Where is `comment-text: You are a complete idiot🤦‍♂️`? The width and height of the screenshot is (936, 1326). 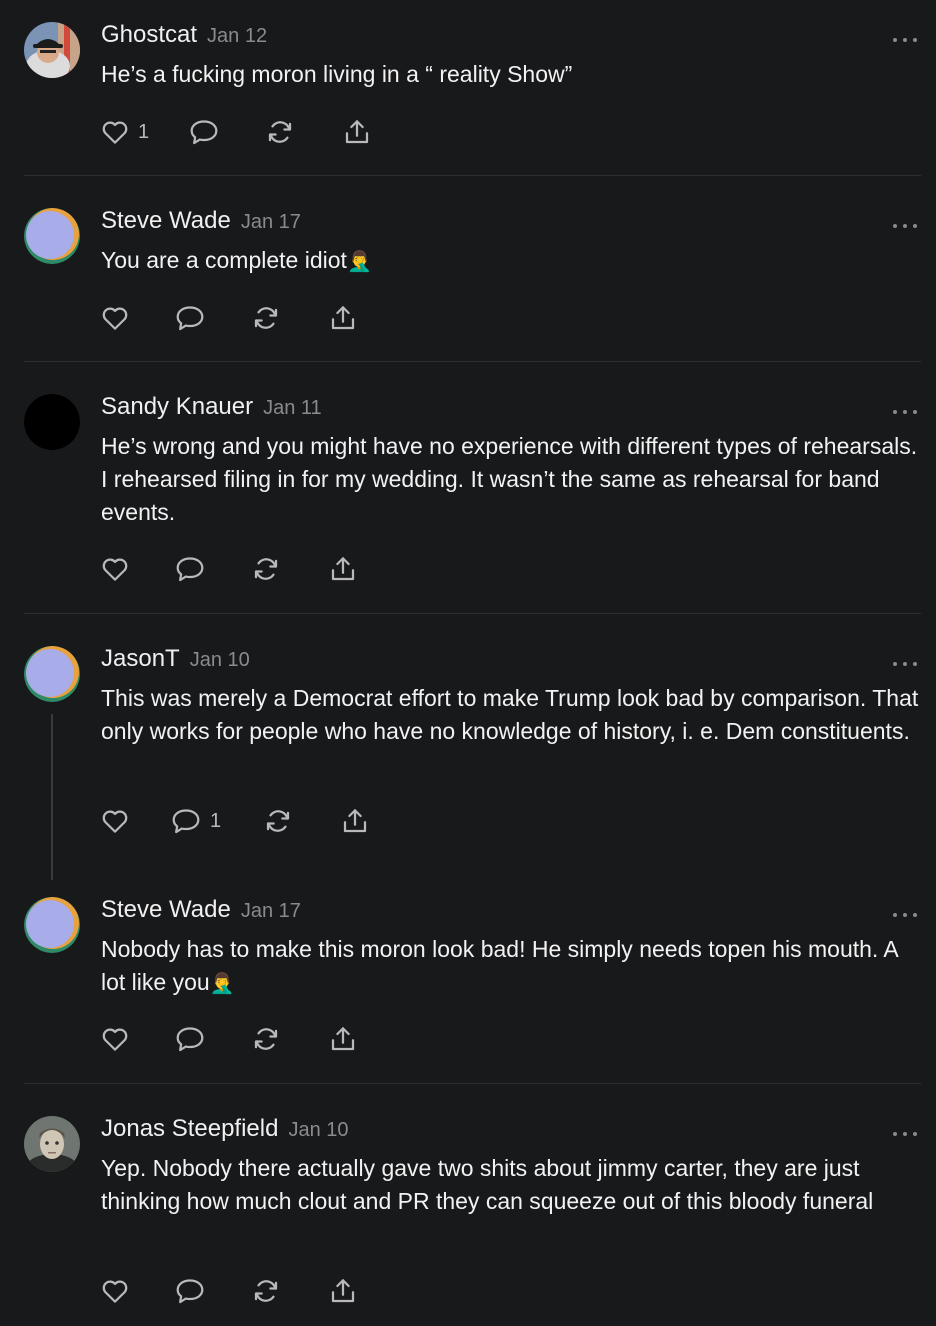 comment-text: You are a complete idiot🤦‍♂️ is located at coordinates (236, 260).